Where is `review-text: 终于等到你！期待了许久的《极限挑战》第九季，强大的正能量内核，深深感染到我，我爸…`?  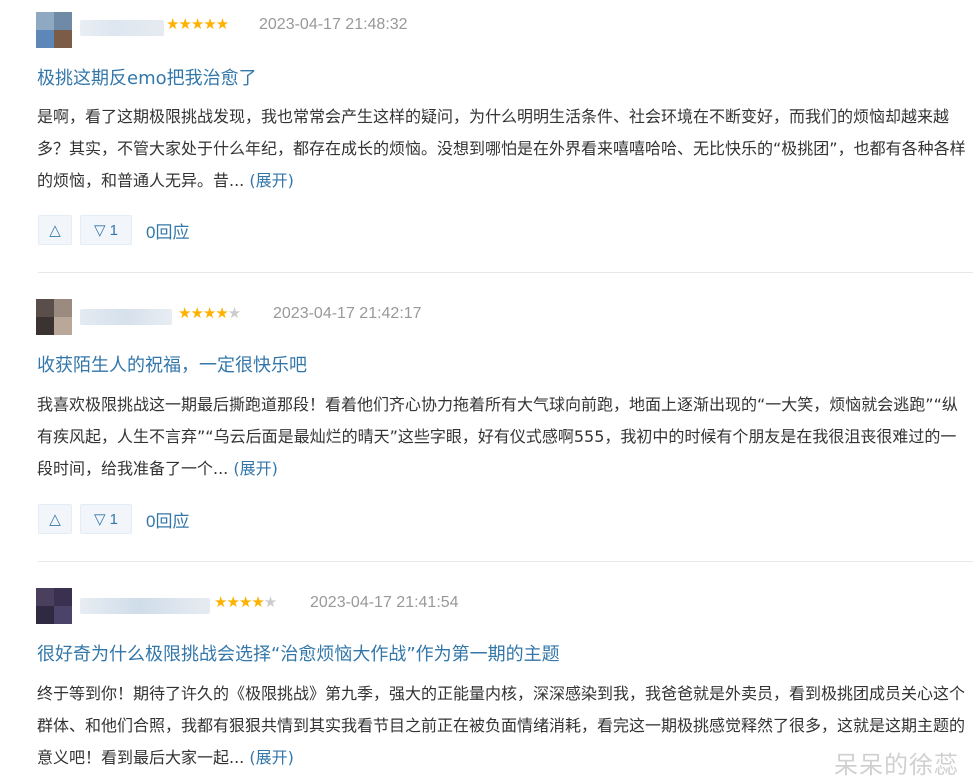
review-text: 终于等到你！期待了许久的《极限挑战》第九季，强大的正能量内核，深深感染到我，我爸… is located at coordinates (501, 725).